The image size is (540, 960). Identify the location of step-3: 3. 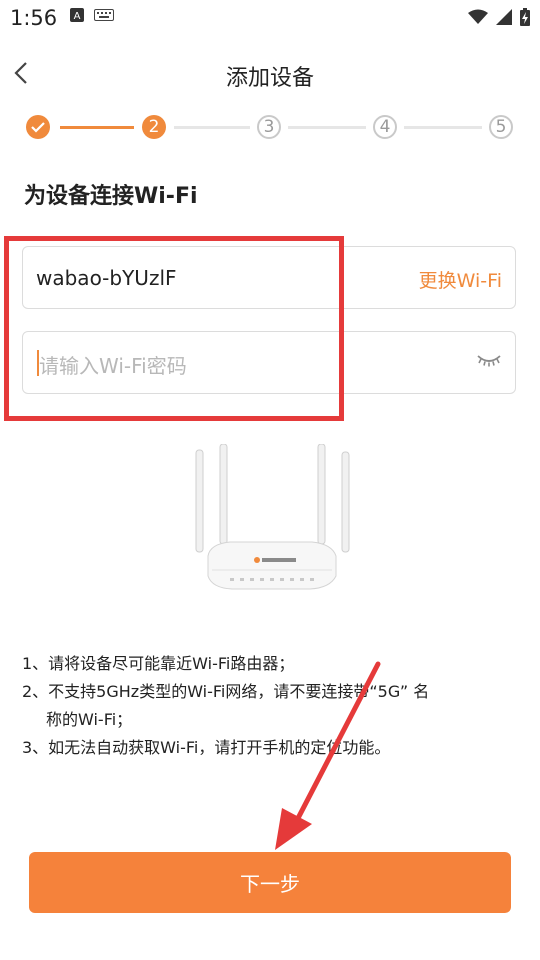
(269, 127).